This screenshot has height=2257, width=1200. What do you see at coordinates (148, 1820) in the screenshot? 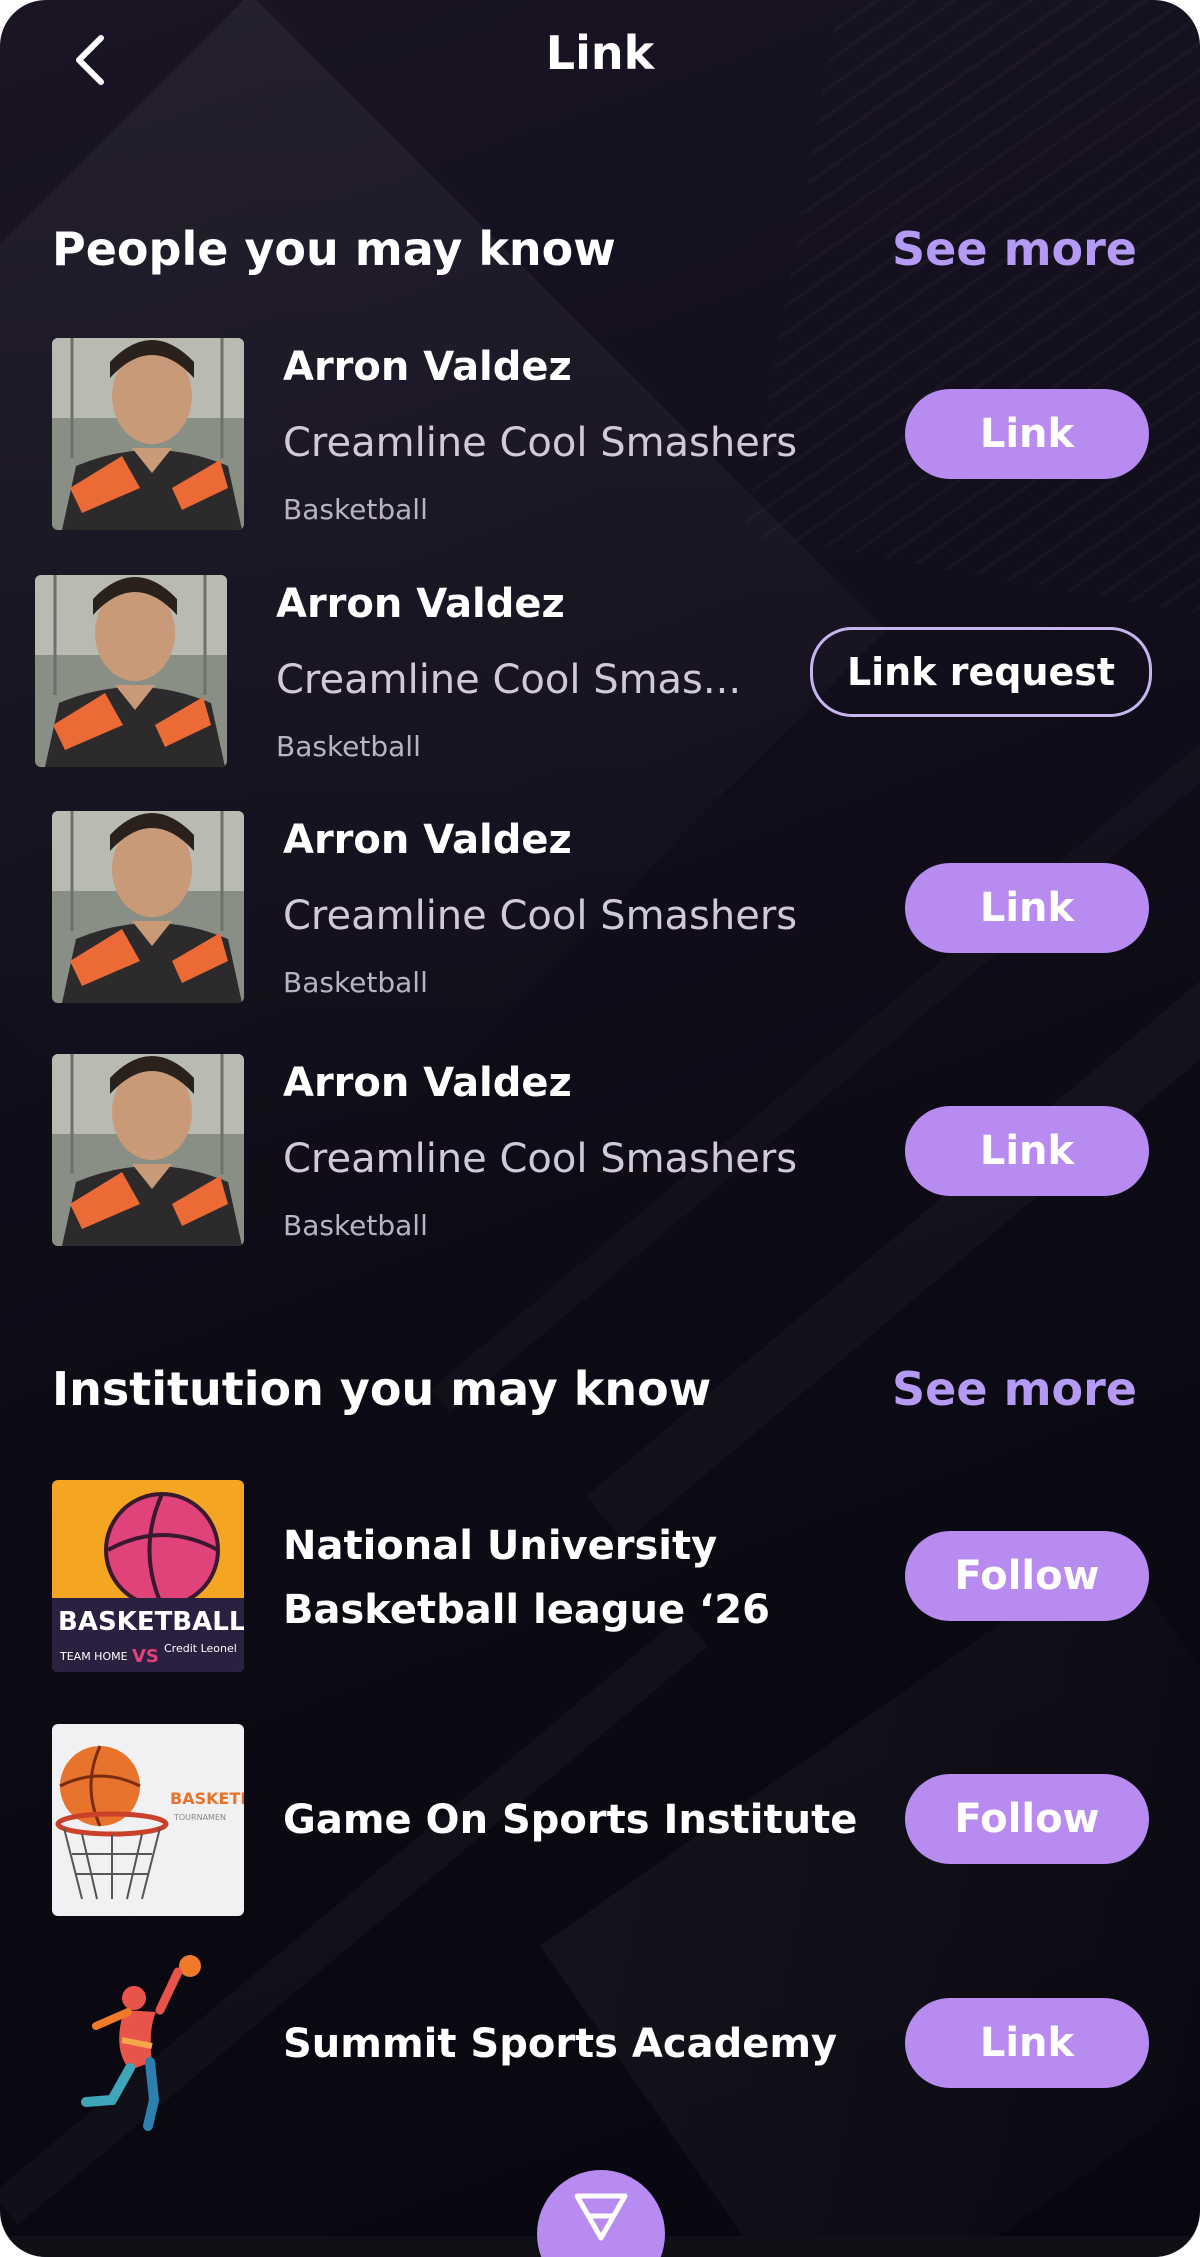
I see `institution-logo: BASKETB TOURNAMEN` at bounding box center [148, 1820].